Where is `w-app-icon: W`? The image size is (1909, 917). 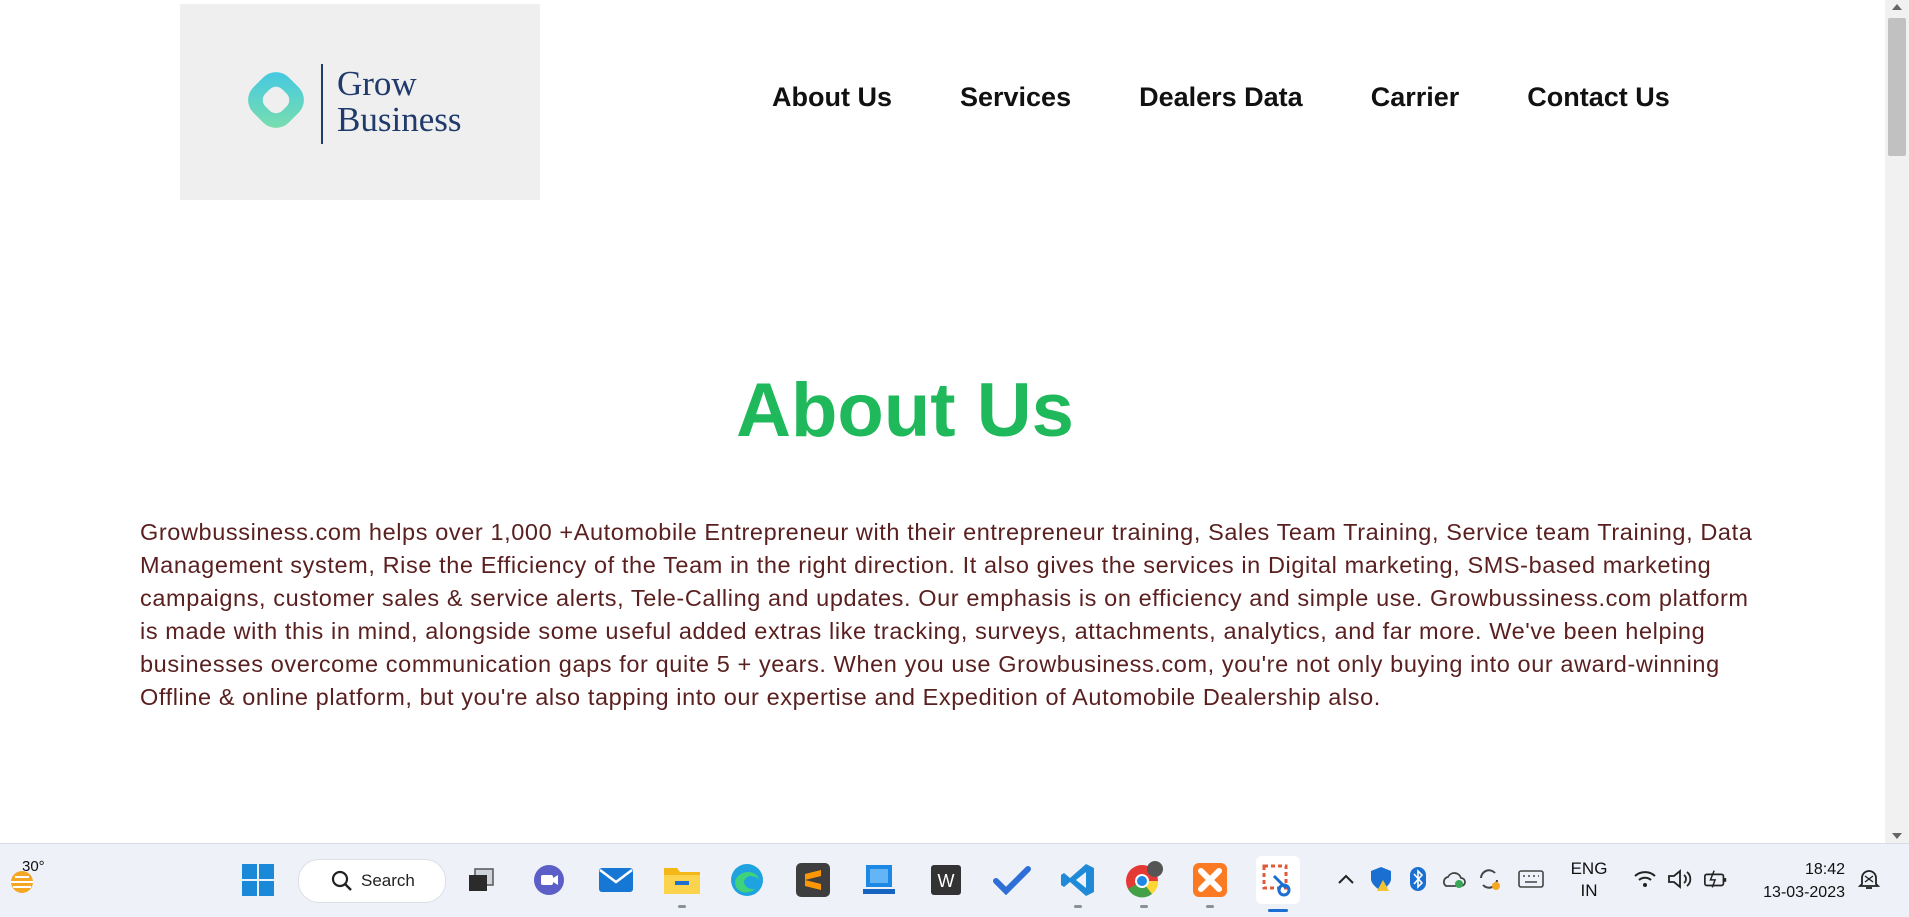 w-app-icon: W is located at coordinates (946, 880).